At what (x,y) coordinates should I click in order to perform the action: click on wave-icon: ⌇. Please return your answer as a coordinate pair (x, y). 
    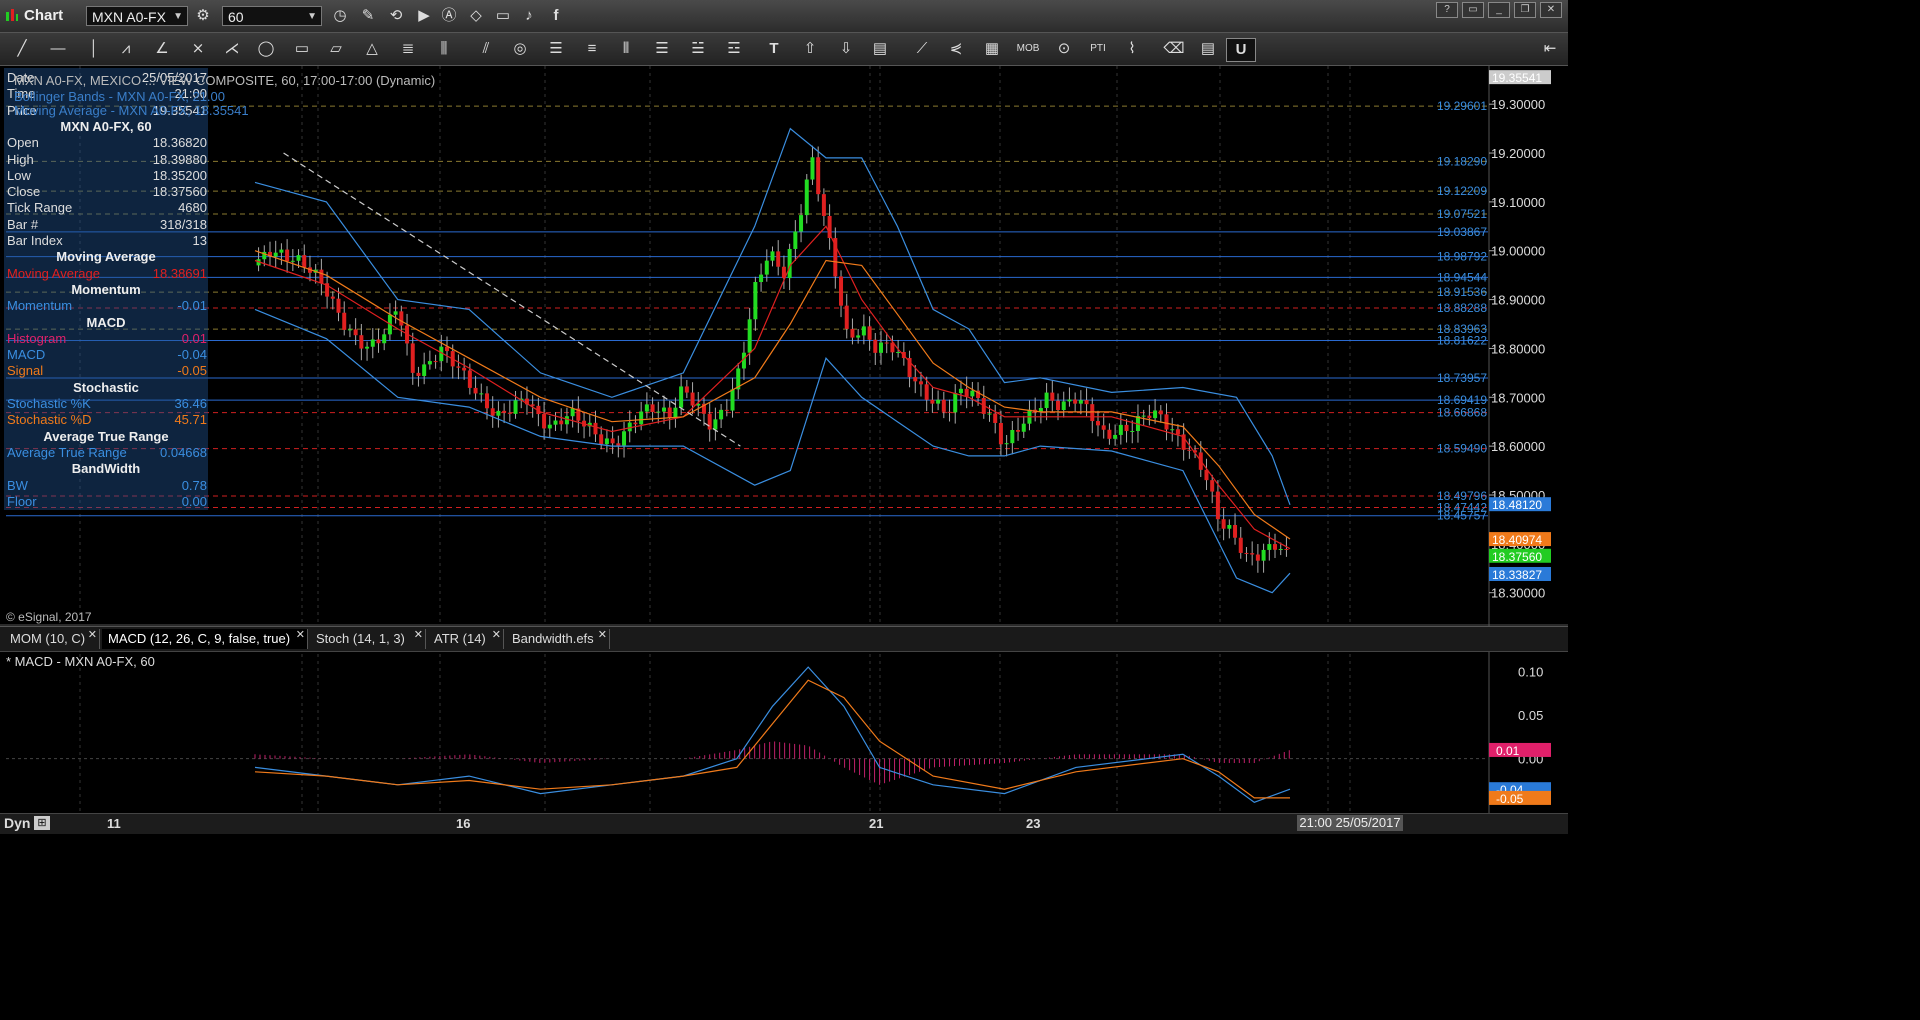
    Looking at the image, I should click on (1132, 49).